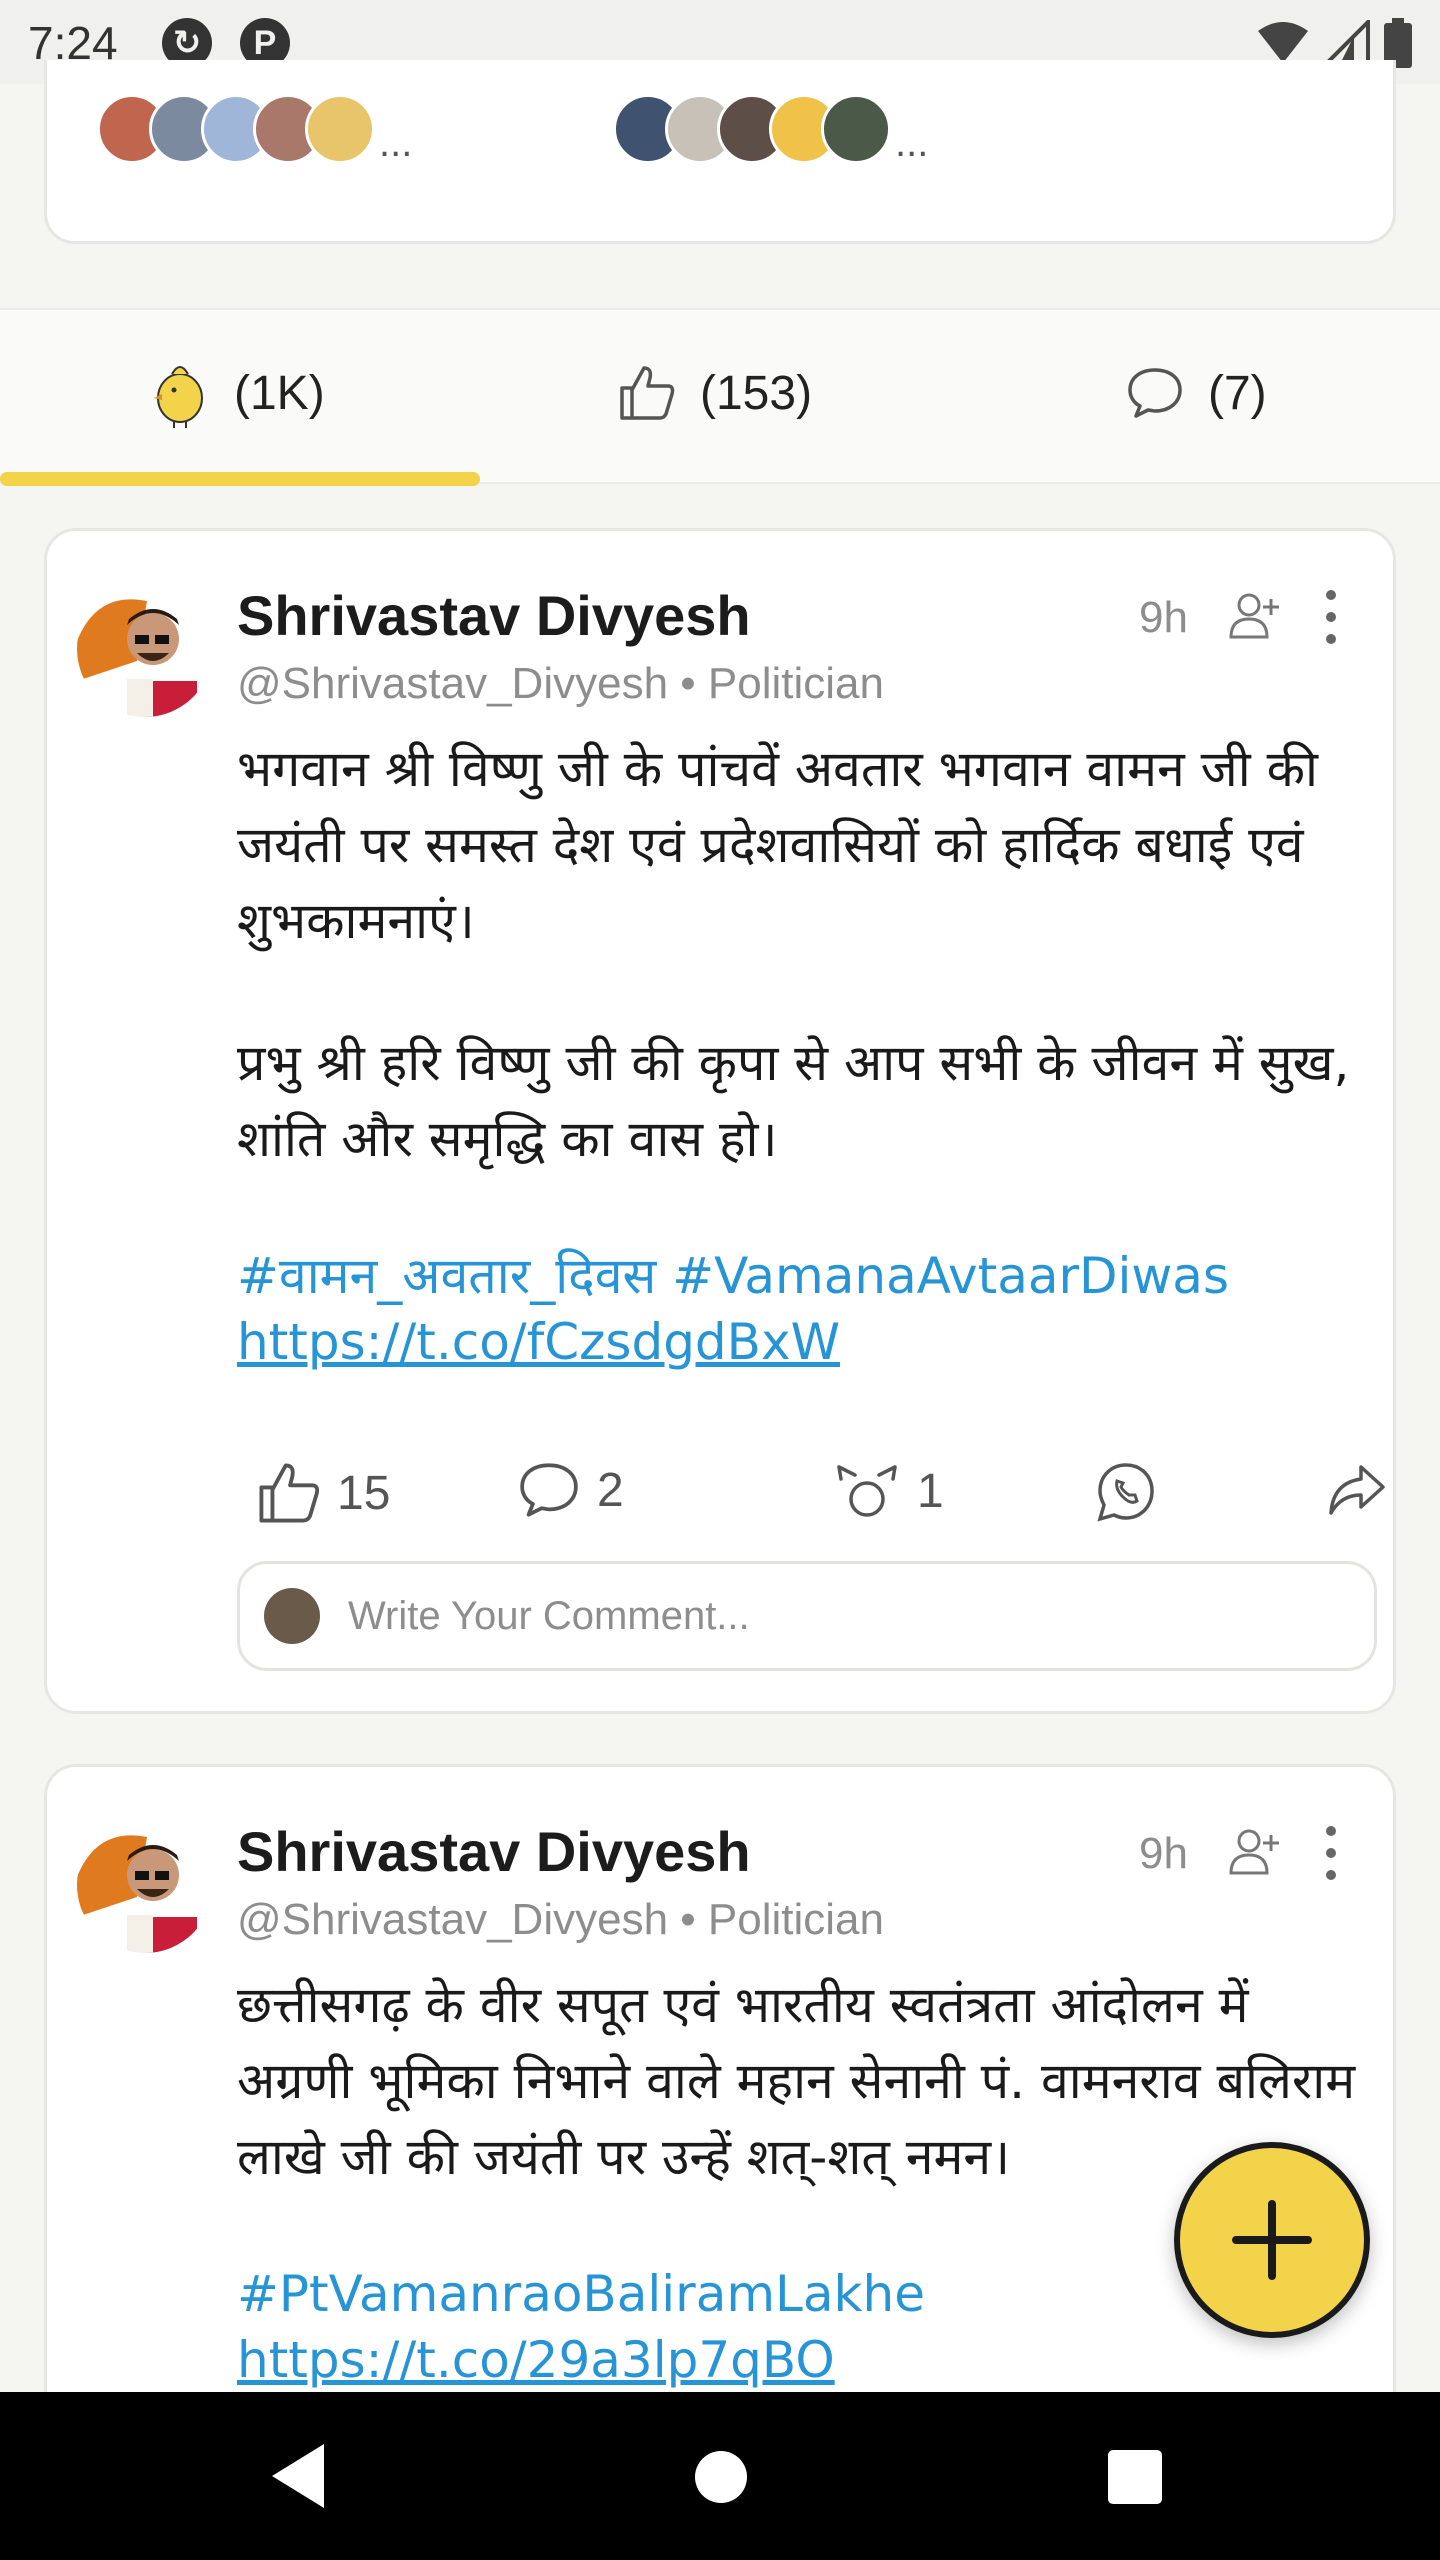 The width and height of the screenshot is (1440, 2560). Describe the element at coordinates (323, 1493) in the screenshot. I see `like-button: 15` at that location.